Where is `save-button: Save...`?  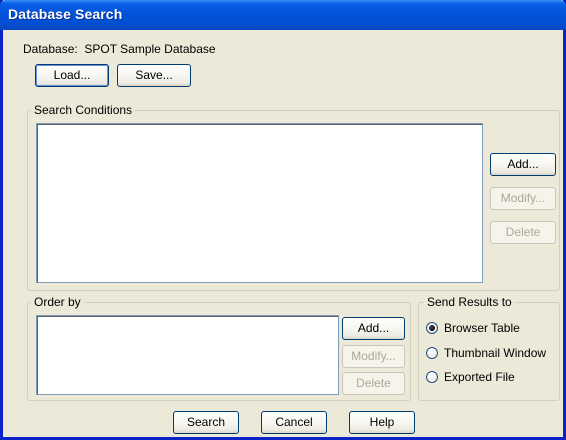 save-button: Save... is located at coordinates (154, 75).